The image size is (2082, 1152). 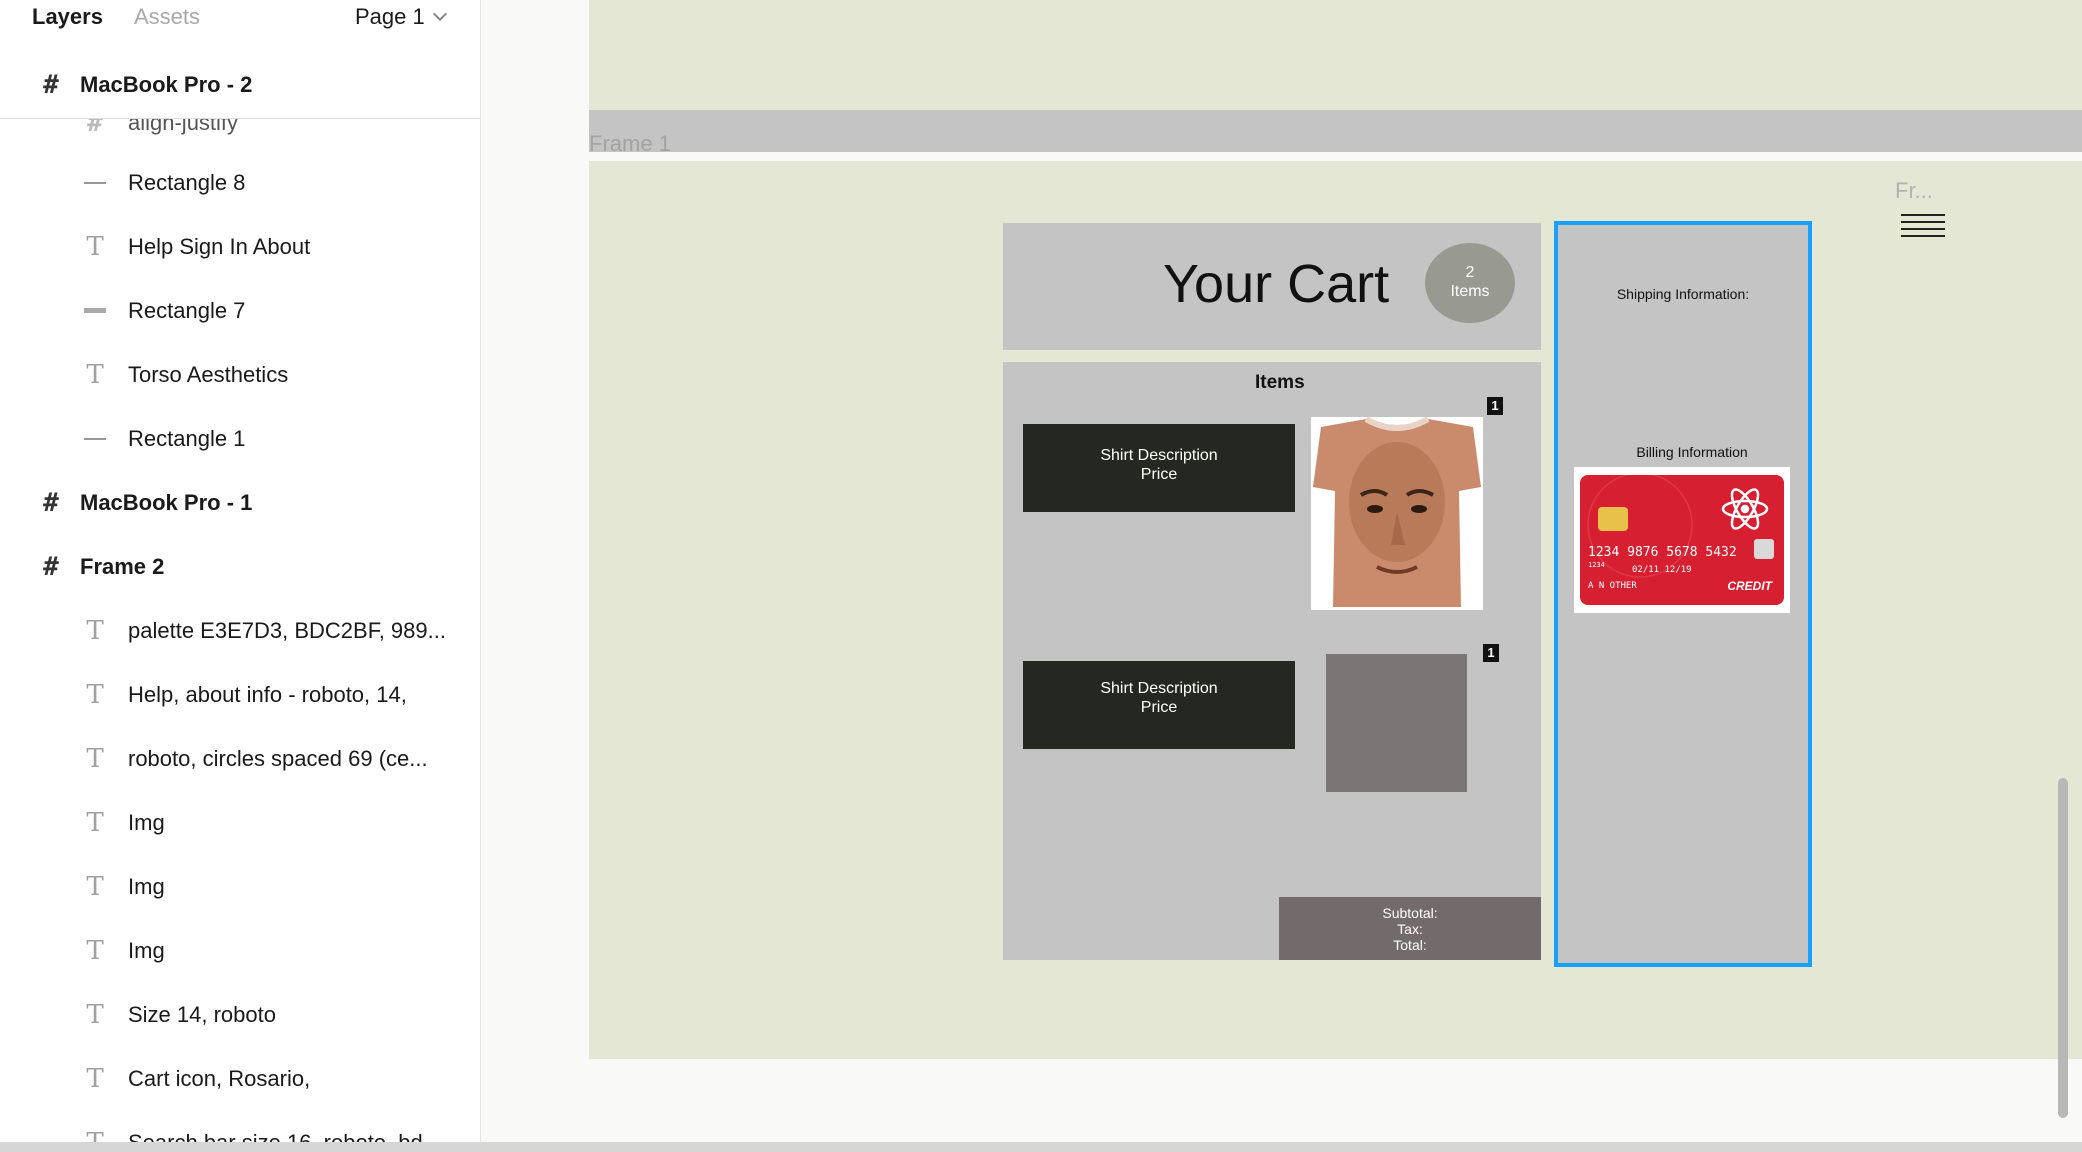 I want to click on layer-label: Rectangle 1, so click(x=187, y=438).